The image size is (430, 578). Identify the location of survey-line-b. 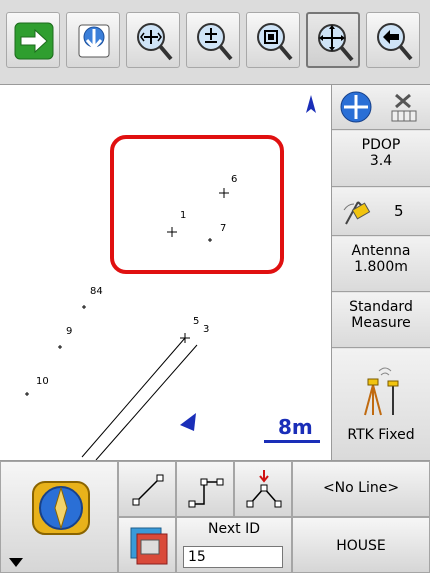
(146, 402).